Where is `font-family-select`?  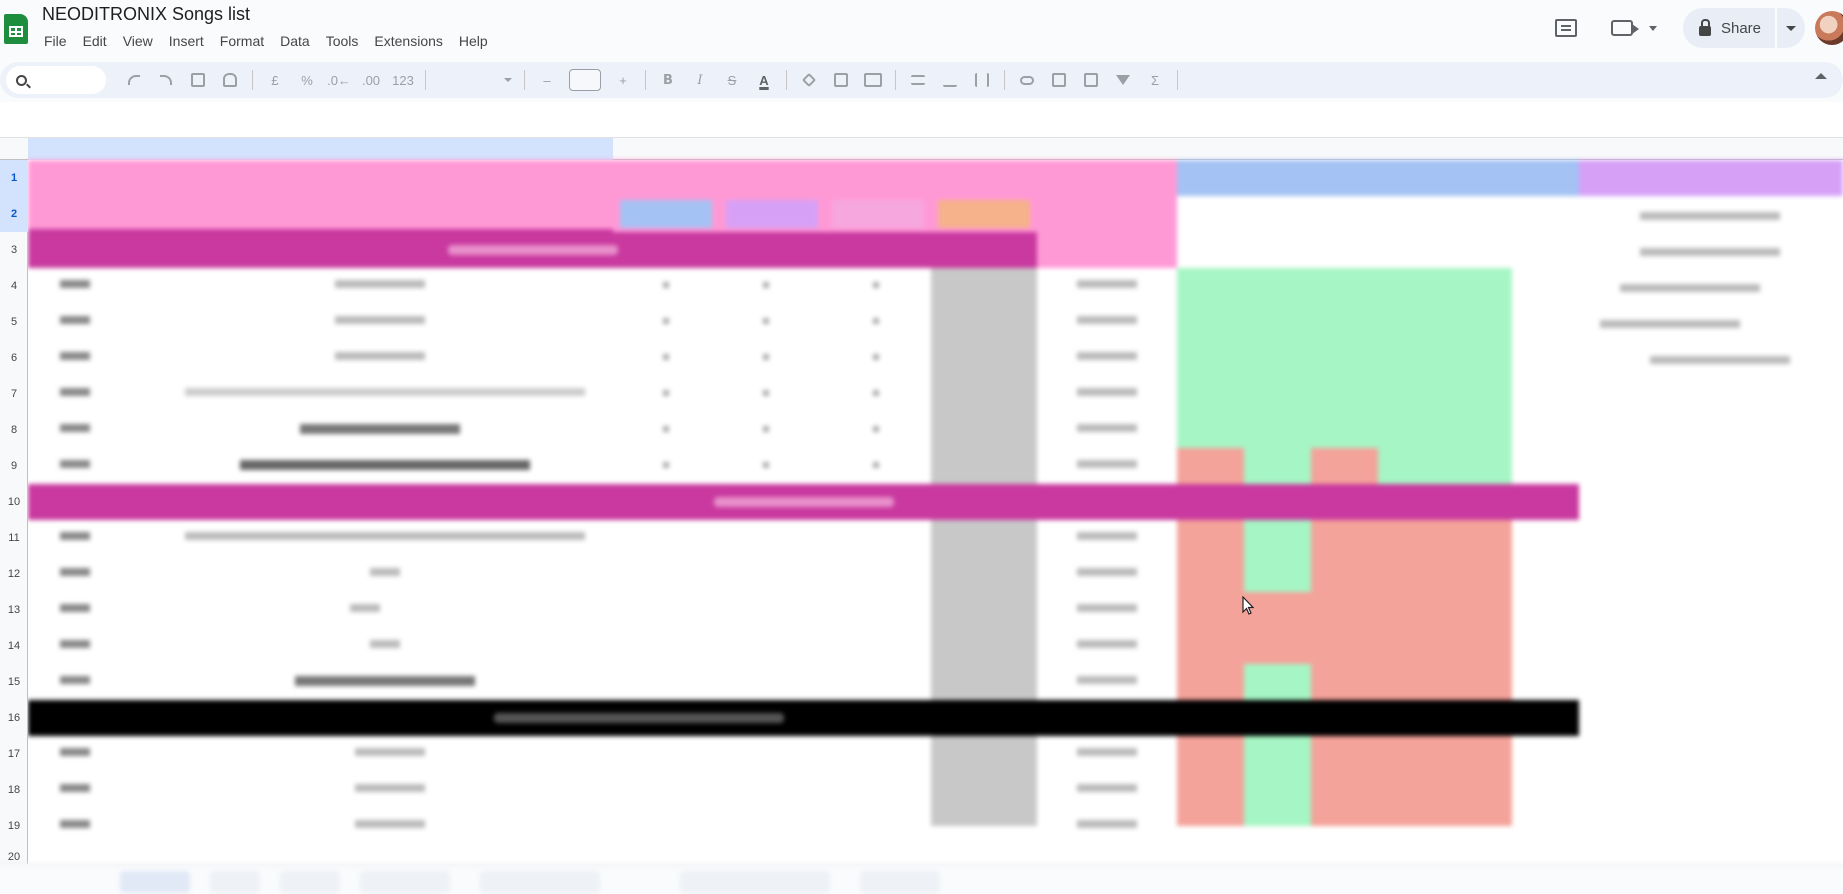 font-family-select is located at coordinates (475, 80).